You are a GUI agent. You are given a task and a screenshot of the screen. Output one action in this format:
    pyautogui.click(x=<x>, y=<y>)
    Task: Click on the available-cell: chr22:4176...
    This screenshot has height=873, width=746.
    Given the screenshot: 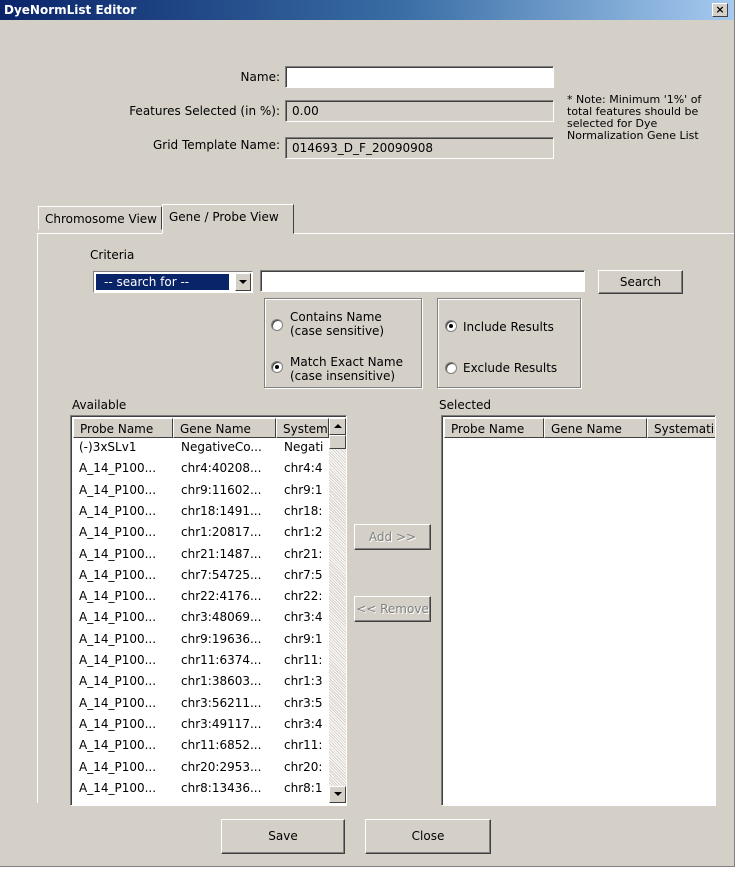 What is the action you would take?
    pyautogui.click(x=231, y=596)
    